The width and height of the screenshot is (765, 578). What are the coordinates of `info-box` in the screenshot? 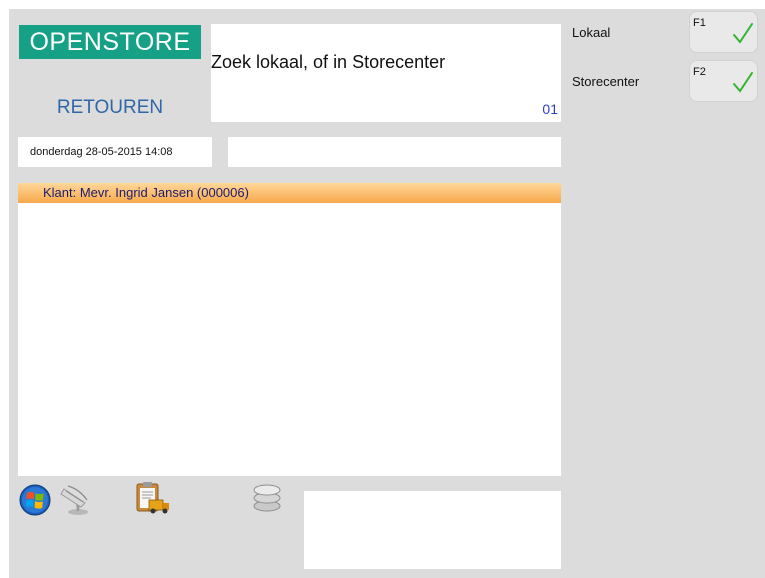 It's located at (432, 530).